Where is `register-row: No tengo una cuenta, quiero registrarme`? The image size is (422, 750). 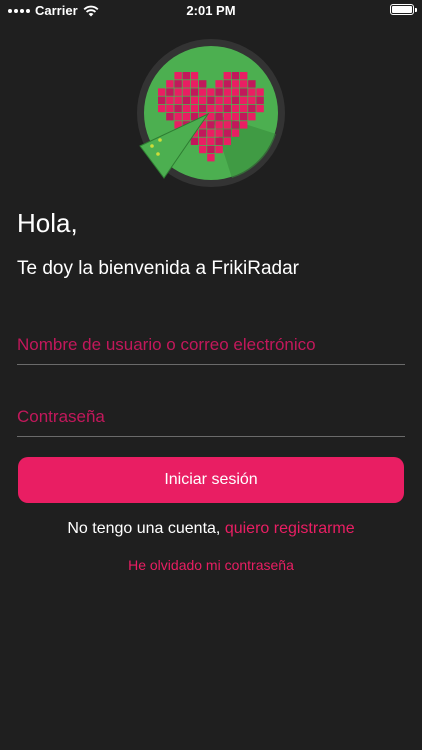 register-row: No tengo una cuenta, quiero registrarme is located at coordinates (211, 529).